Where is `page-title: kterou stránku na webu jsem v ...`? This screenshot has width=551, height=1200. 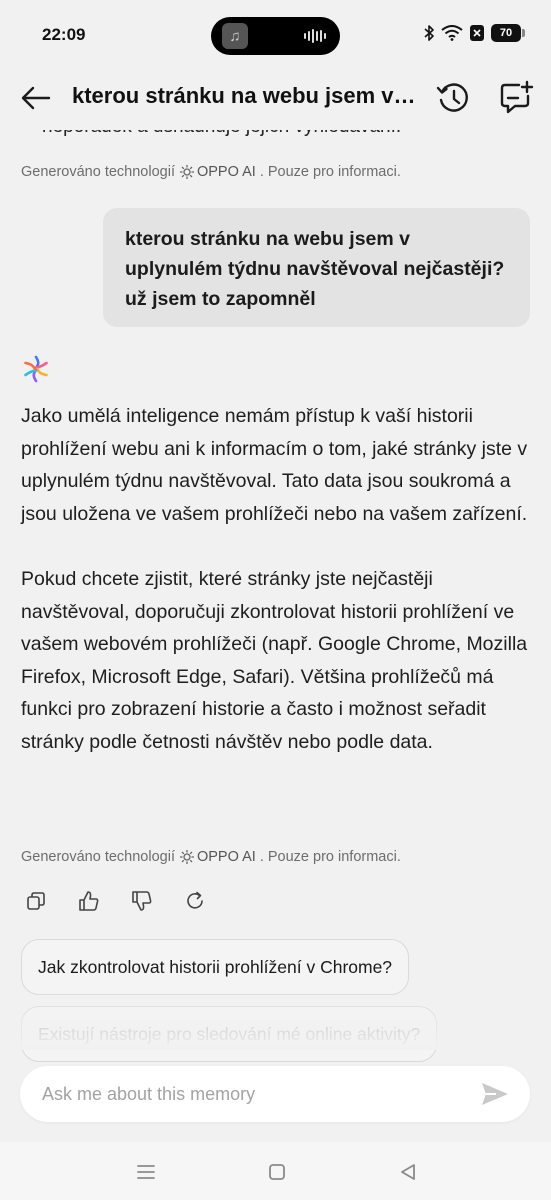
page-title: kterou stránku na webu jsem v ... is located at coordinates (244, 95).